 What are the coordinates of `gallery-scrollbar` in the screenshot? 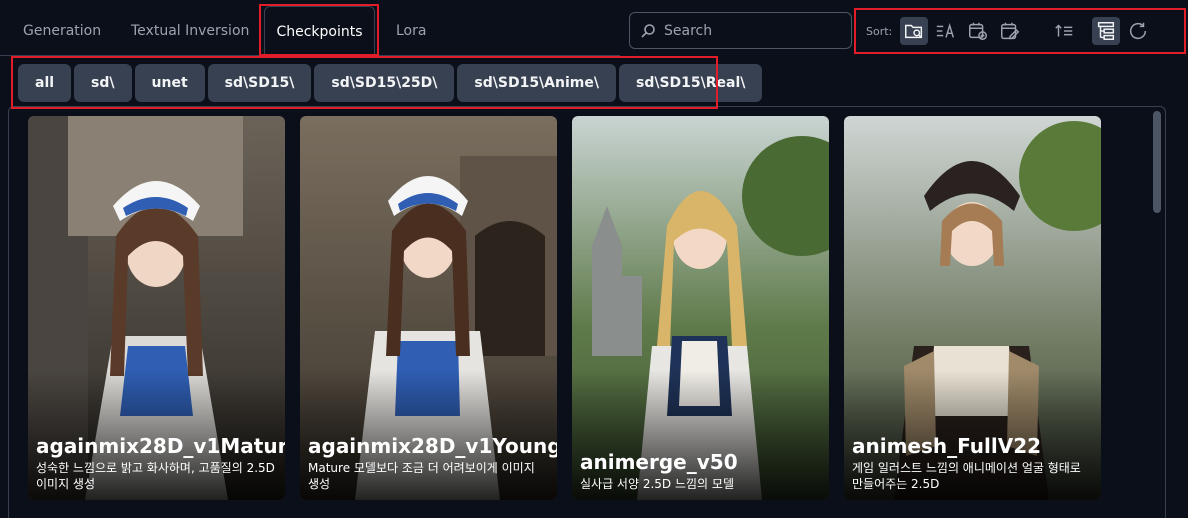 It's located at (1157, 162).